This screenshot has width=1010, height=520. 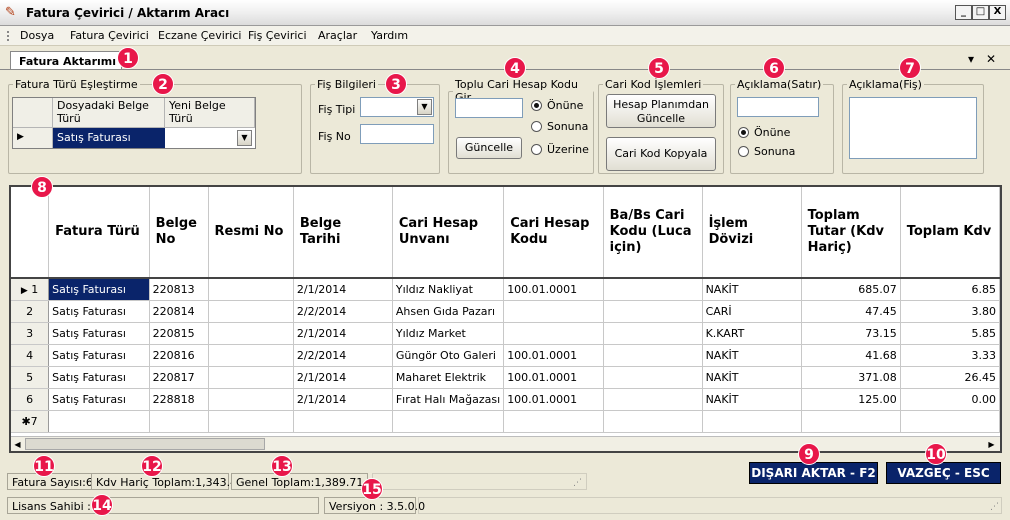 I want to click on disari-aktar-button: DIŞARI AKTAR - F2, so click(x=813, y=473).